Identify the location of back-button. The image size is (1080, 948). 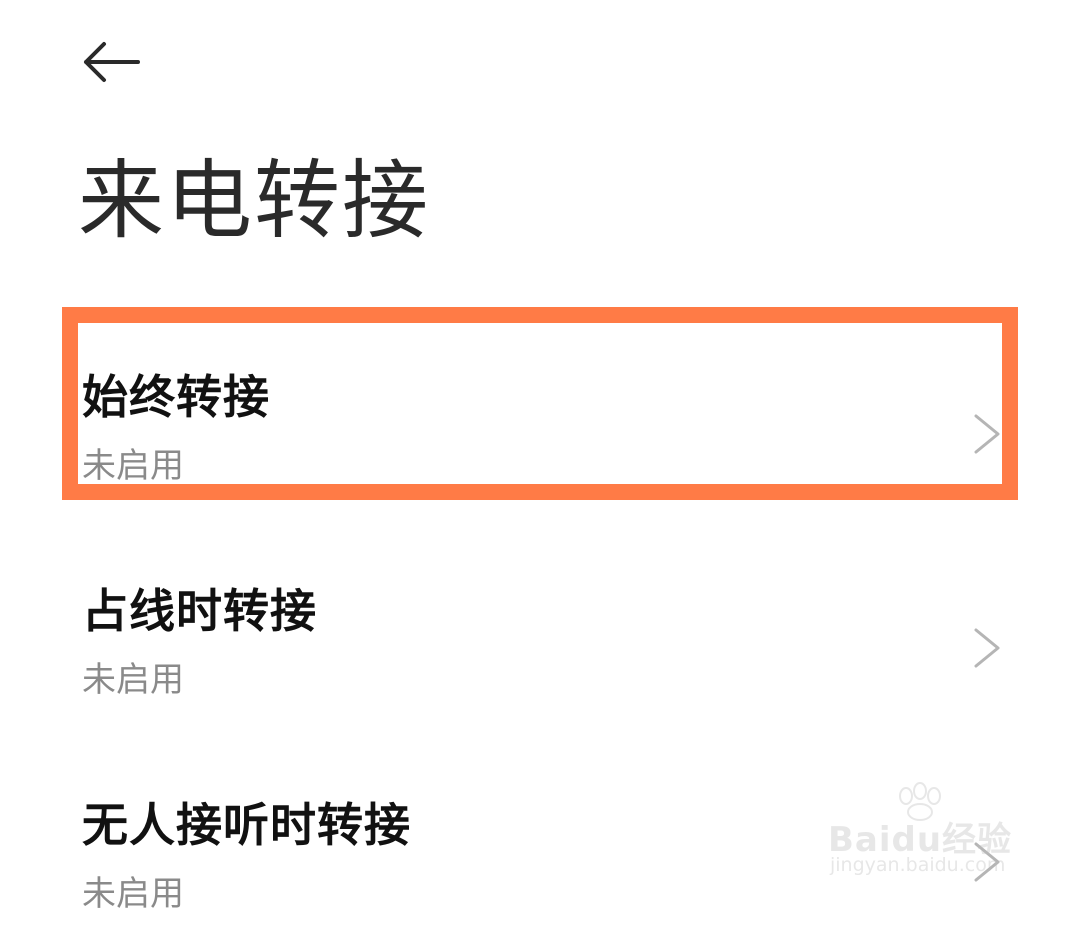
(110, 62).